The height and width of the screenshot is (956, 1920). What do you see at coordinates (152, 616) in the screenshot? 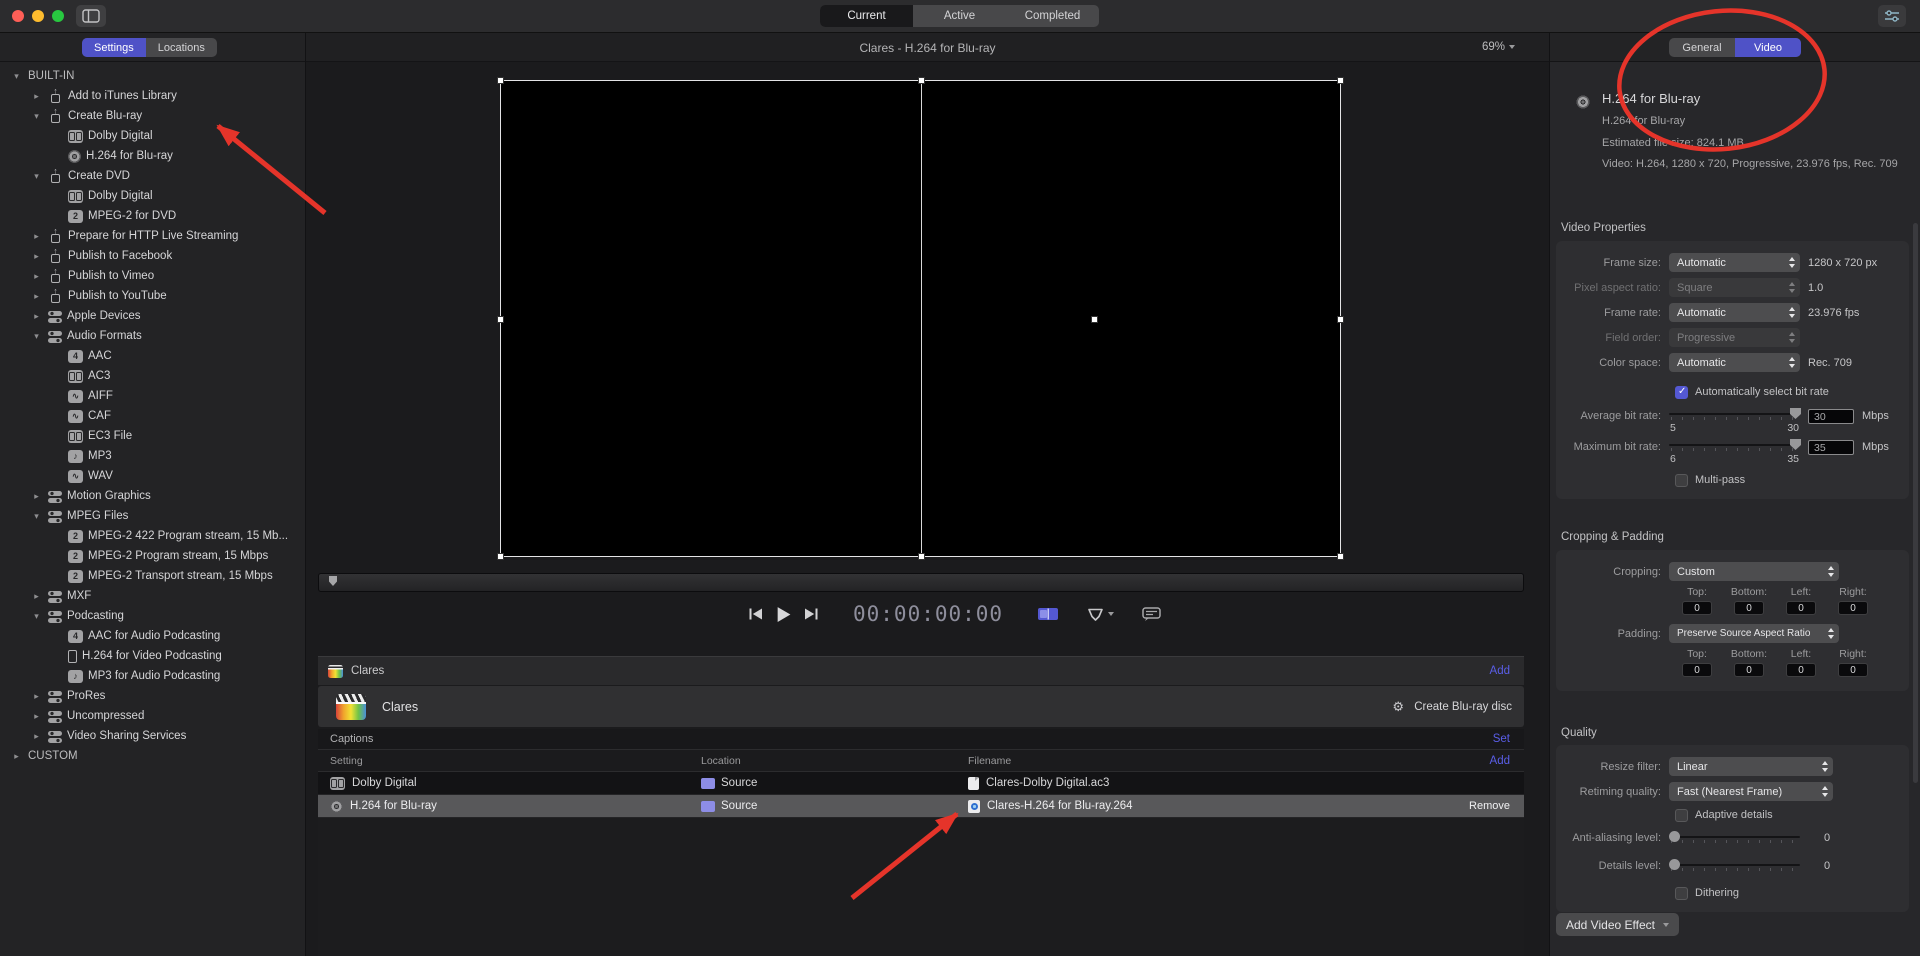
I see `sidebar-item: ▾ Podcasting` at bounding box center [152, 616].